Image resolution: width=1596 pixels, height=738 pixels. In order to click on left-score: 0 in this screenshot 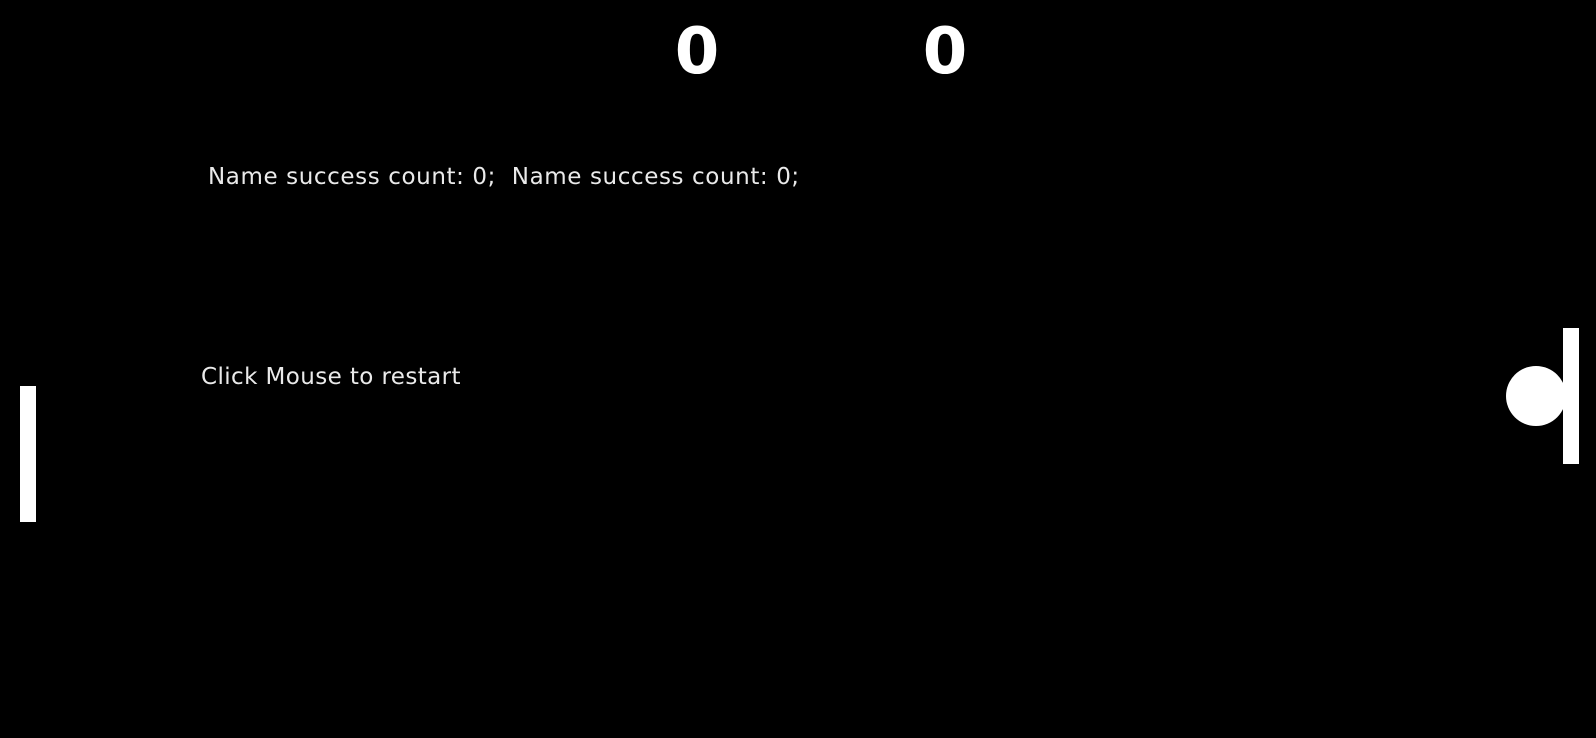, I will do `click(697, 52)`.